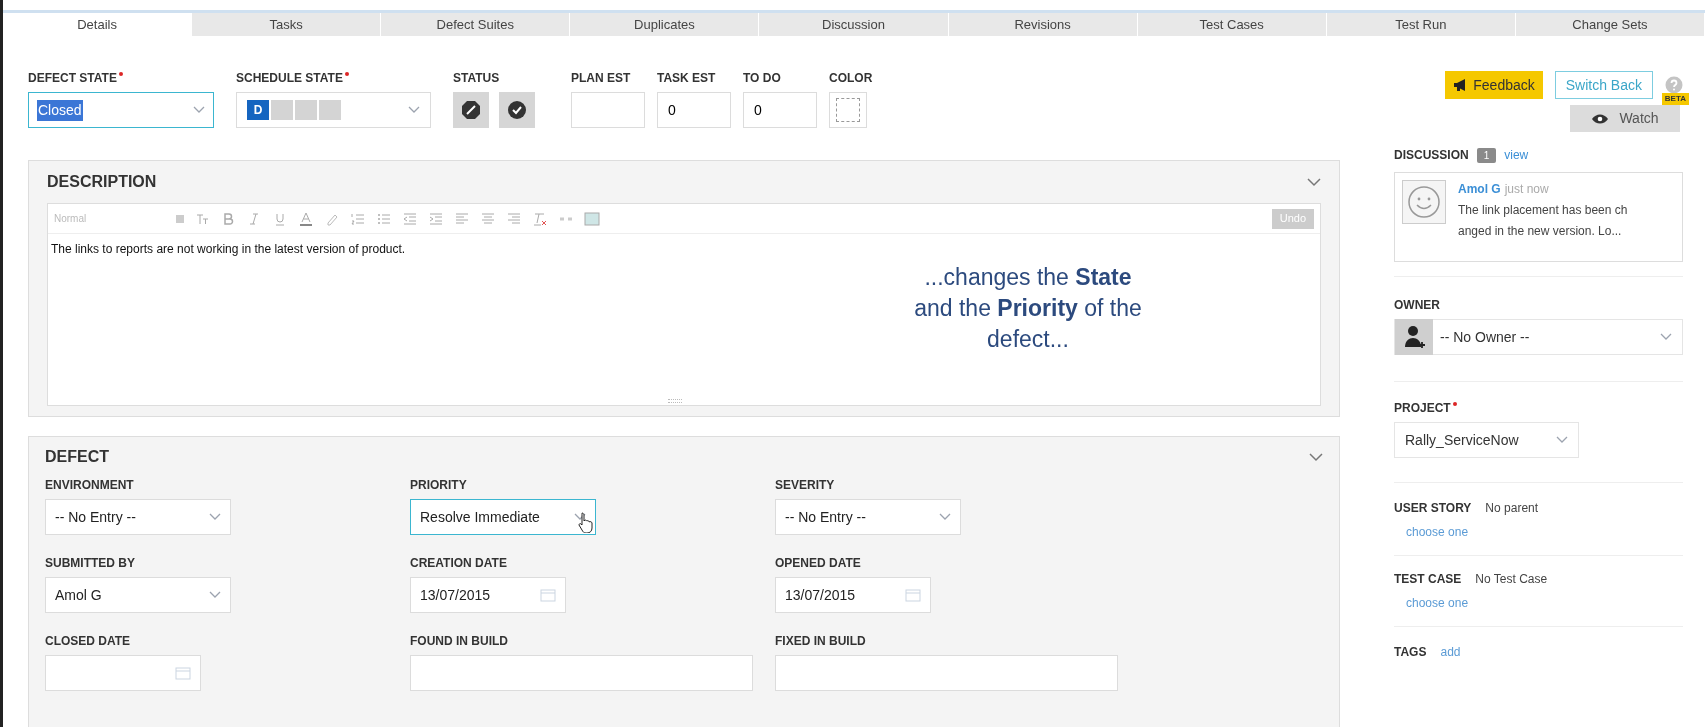  What do you see at coordinates (586, 522) in the screenshot?
I see `pointer-hand-icon` at bounding box center [586, 522].